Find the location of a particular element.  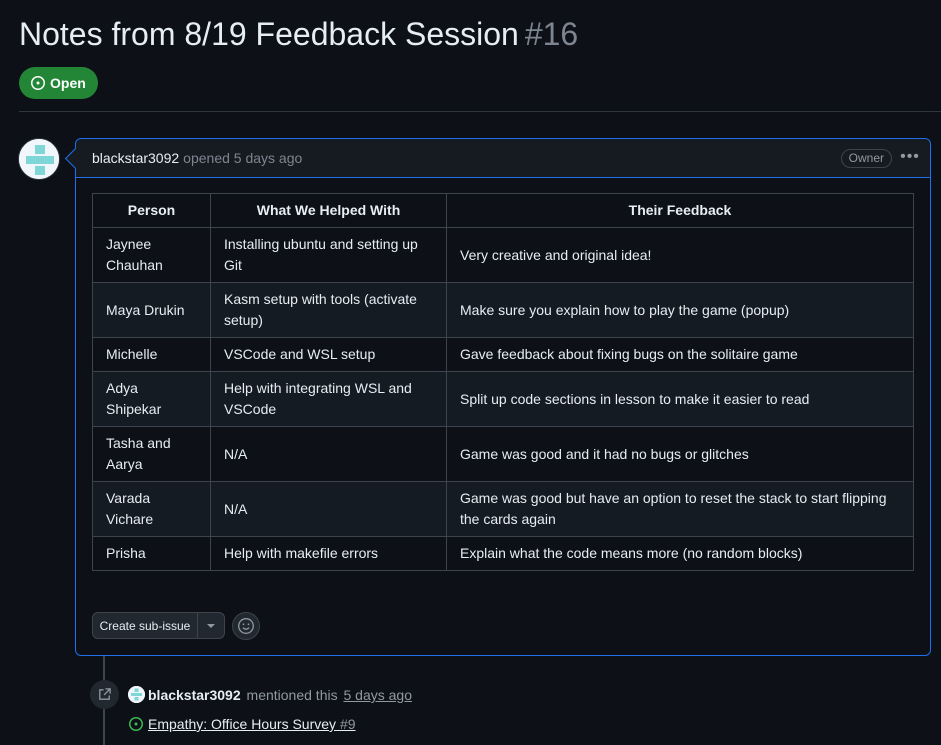

add-reaction-button is located at coordinates (246, 626).